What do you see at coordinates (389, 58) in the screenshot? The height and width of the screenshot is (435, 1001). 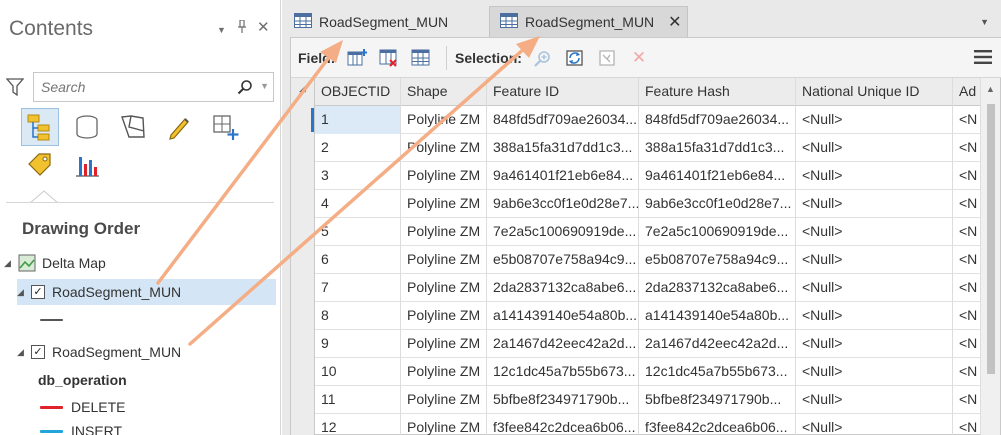 I see `delete-field-icon` at bounding box center [389, 58].